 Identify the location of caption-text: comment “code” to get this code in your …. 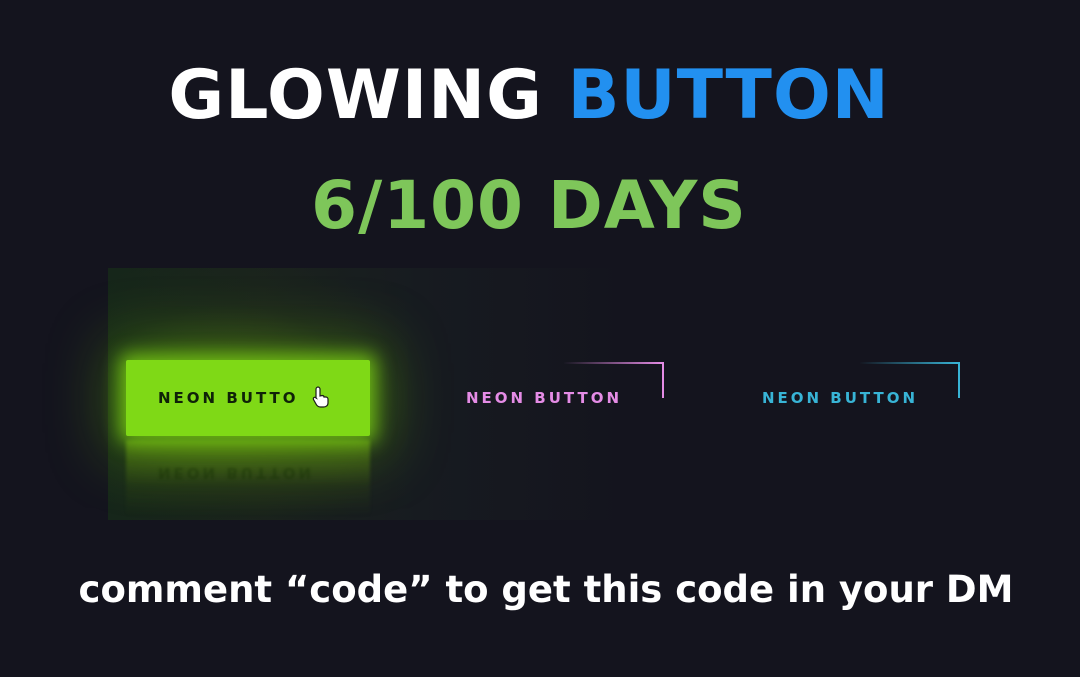
(546, 589).